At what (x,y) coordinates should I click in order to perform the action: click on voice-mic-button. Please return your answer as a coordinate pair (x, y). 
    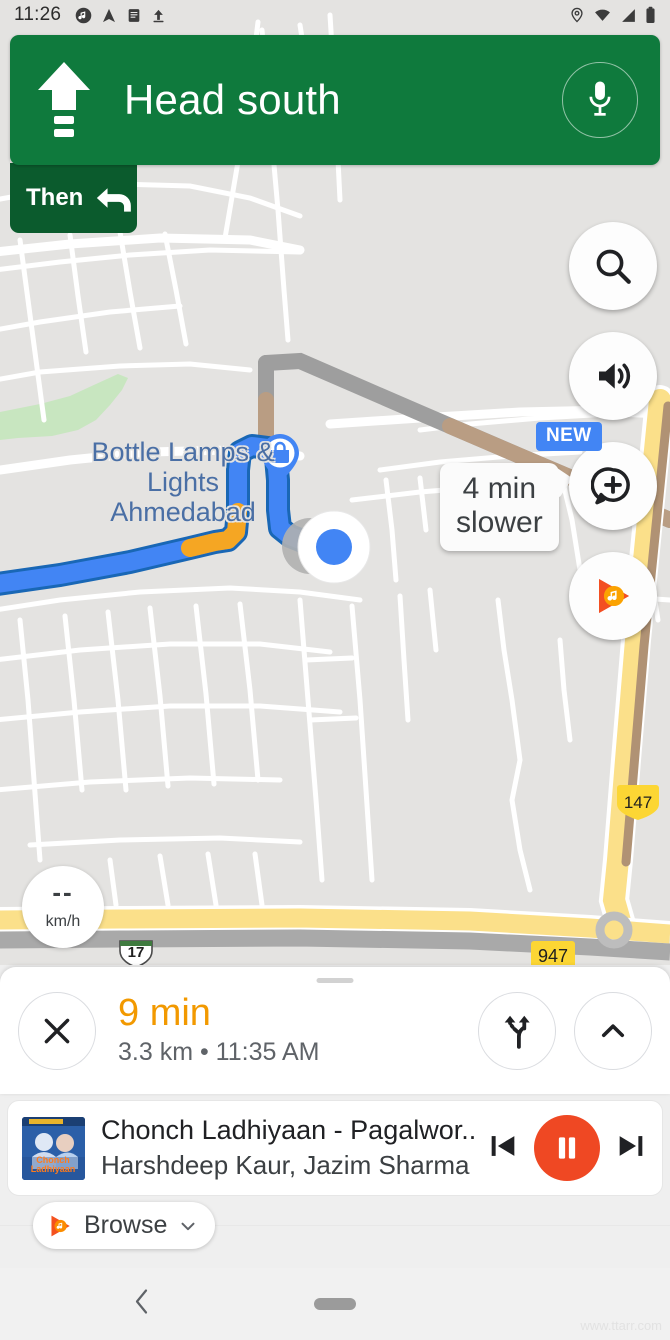
    Looking at the image, I should click on (600, 100).